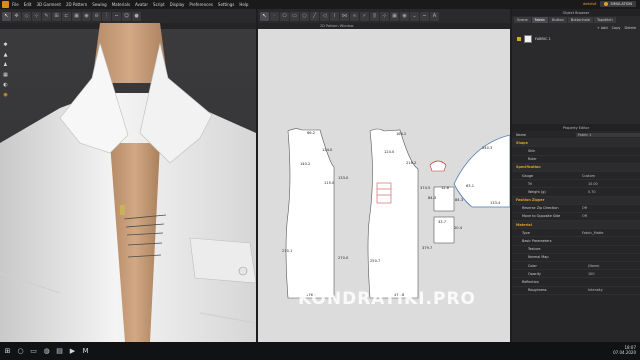 The image size is (640, 360). Describe the element at coordinates (576, 192) in the screenshot. I see `property-row: Weight (g) 0.70` at that location.